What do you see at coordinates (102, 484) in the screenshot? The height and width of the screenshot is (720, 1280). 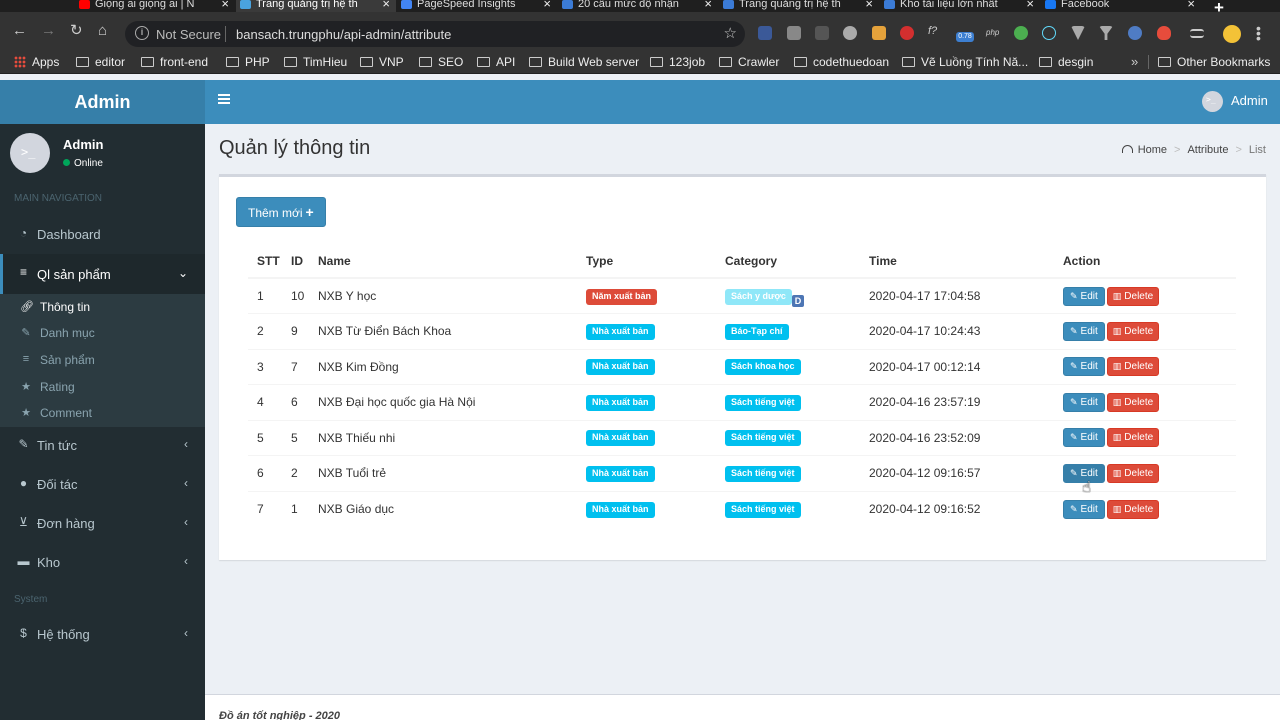 I see `sidebar-item-doi-tac: ● Đối tác ‹` at bounding box center [102, 484].